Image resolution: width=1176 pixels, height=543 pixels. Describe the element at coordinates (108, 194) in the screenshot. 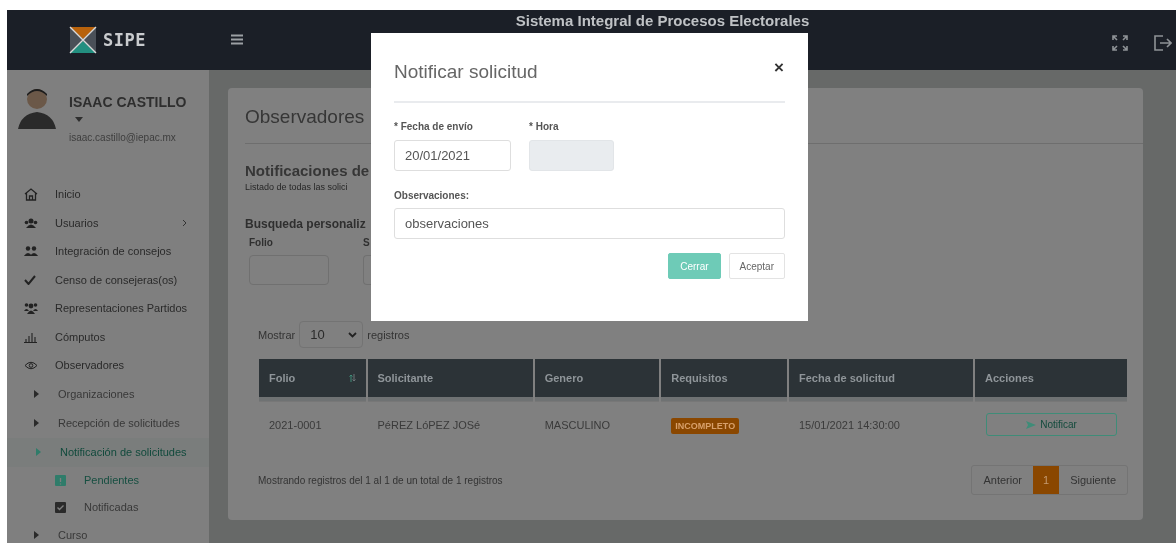

I see `sidebar-item: Inicio` at that location.